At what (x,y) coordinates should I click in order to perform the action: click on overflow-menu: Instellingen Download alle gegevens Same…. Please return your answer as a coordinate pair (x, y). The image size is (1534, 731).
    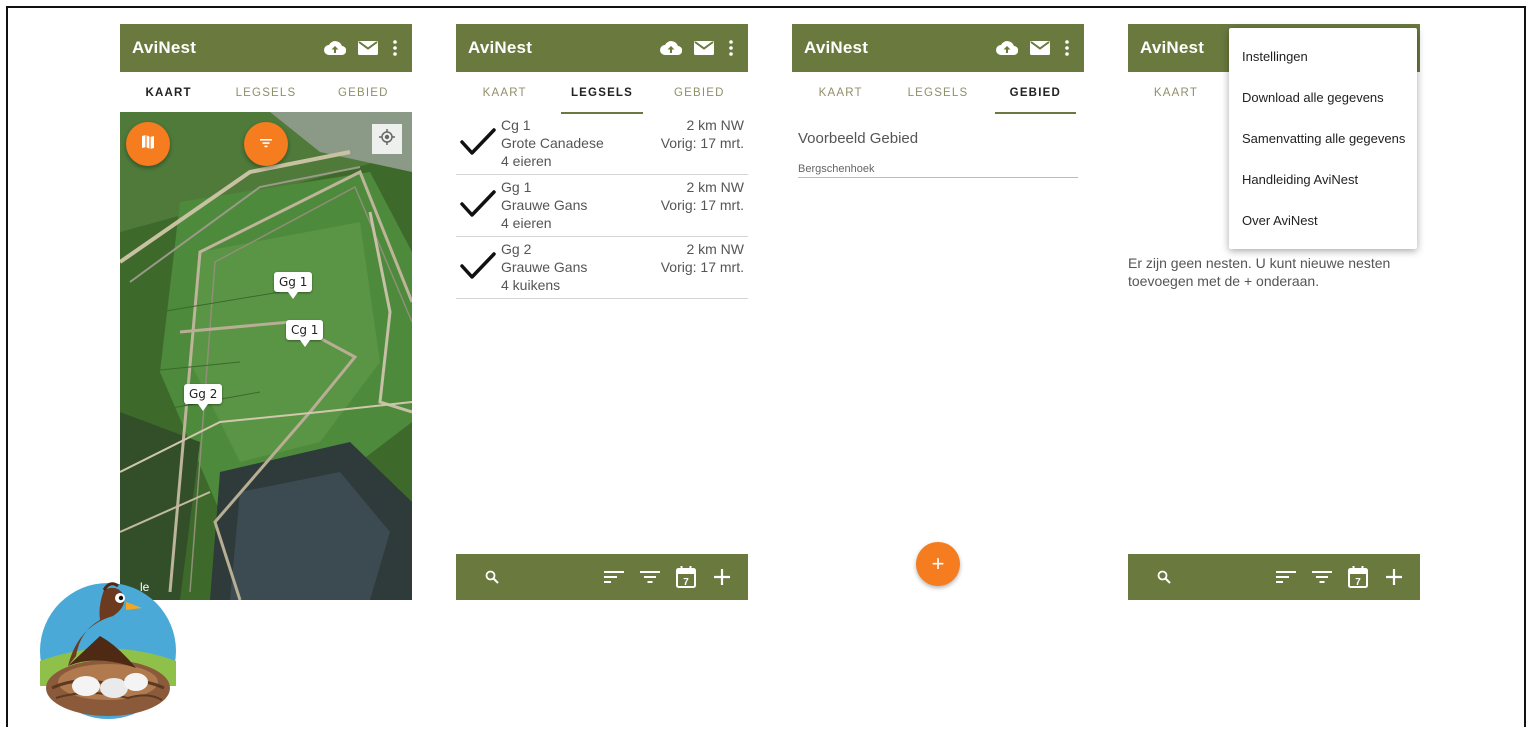
    Looking at the image, I should click on (1323, 138).